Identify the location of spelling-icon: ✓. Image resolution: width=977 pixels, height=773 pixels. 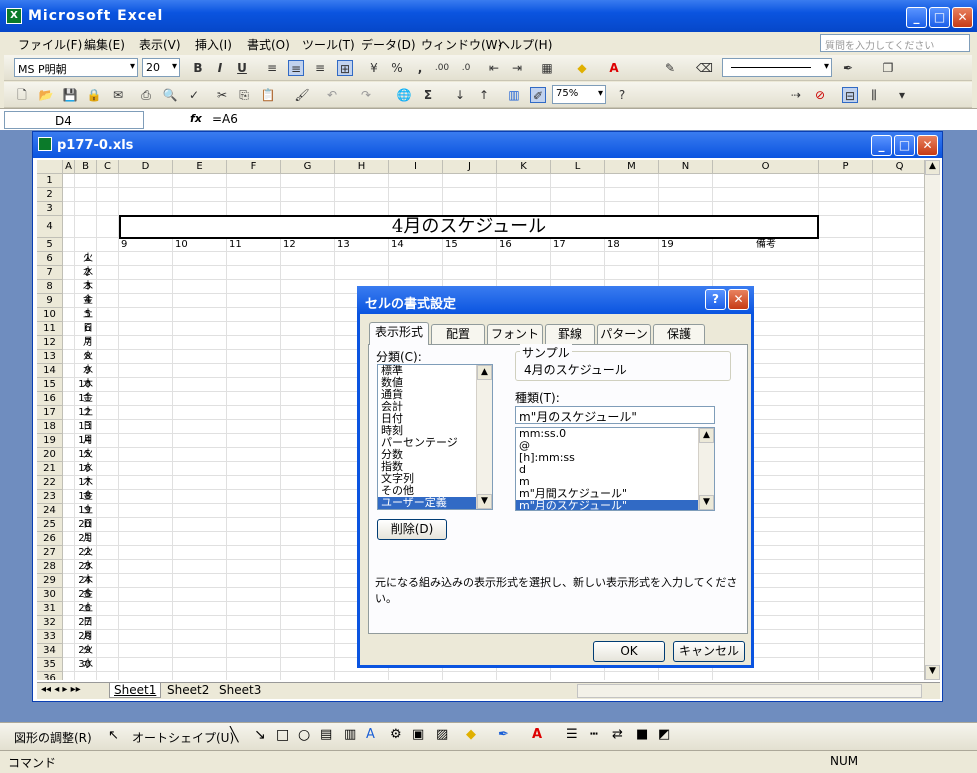
(194, 95).